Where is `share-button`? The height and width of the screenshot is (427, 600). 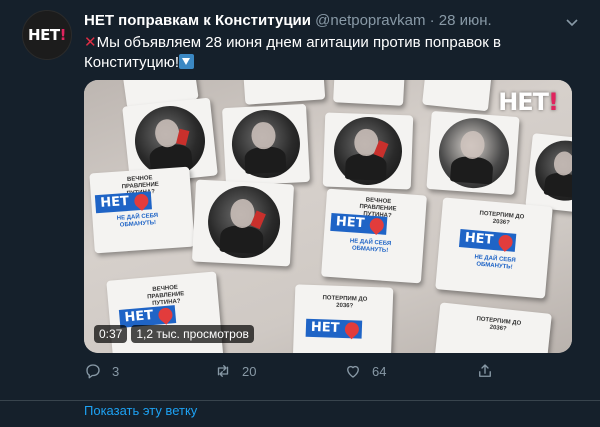 share-button is located at coordinates (485, 371).